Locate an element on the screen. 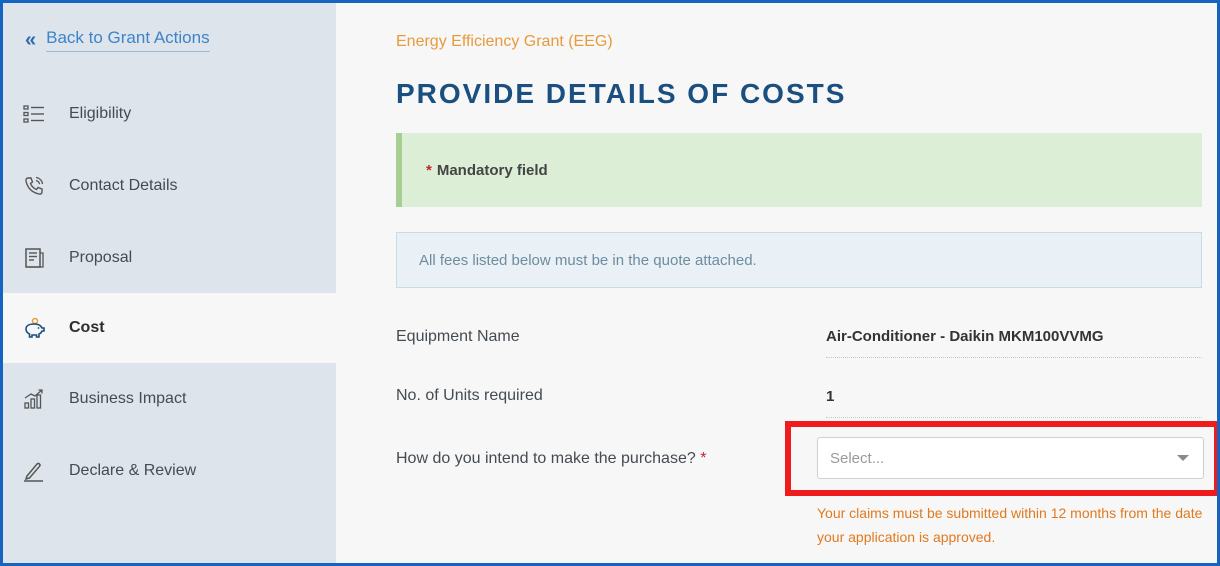 This screenshot has width=1220, height=566. sidebar-item-label: Declare & Review is located at coordinates (133, 470).